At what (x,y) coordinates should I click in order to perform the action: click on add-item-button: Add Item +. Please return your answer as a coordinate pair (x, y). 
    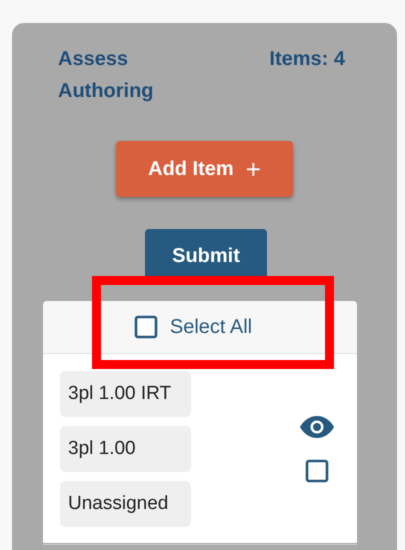
    Looking at the image, I should click on (204, 169).